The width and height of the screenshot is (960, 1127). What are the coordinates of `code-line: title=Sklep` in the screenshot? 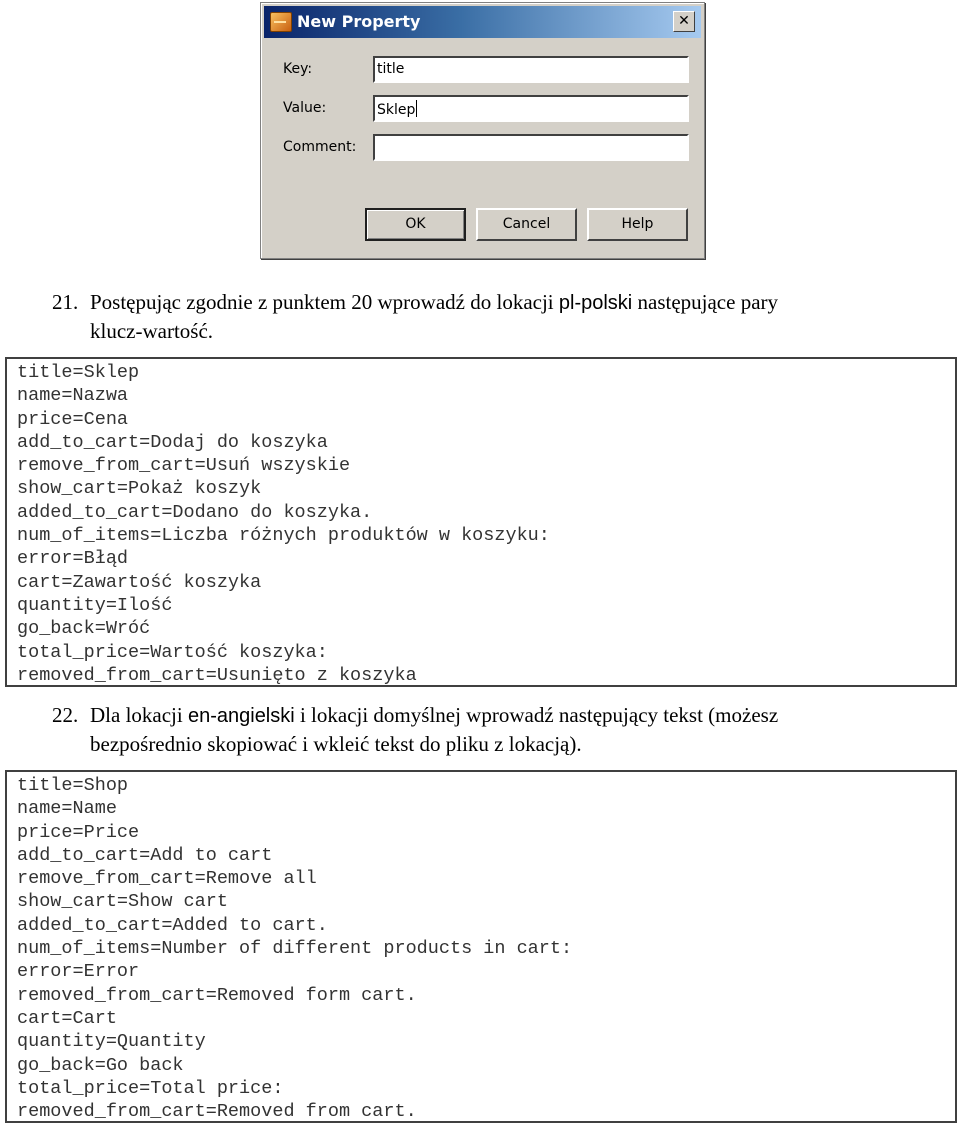 It's located at (78, 372).